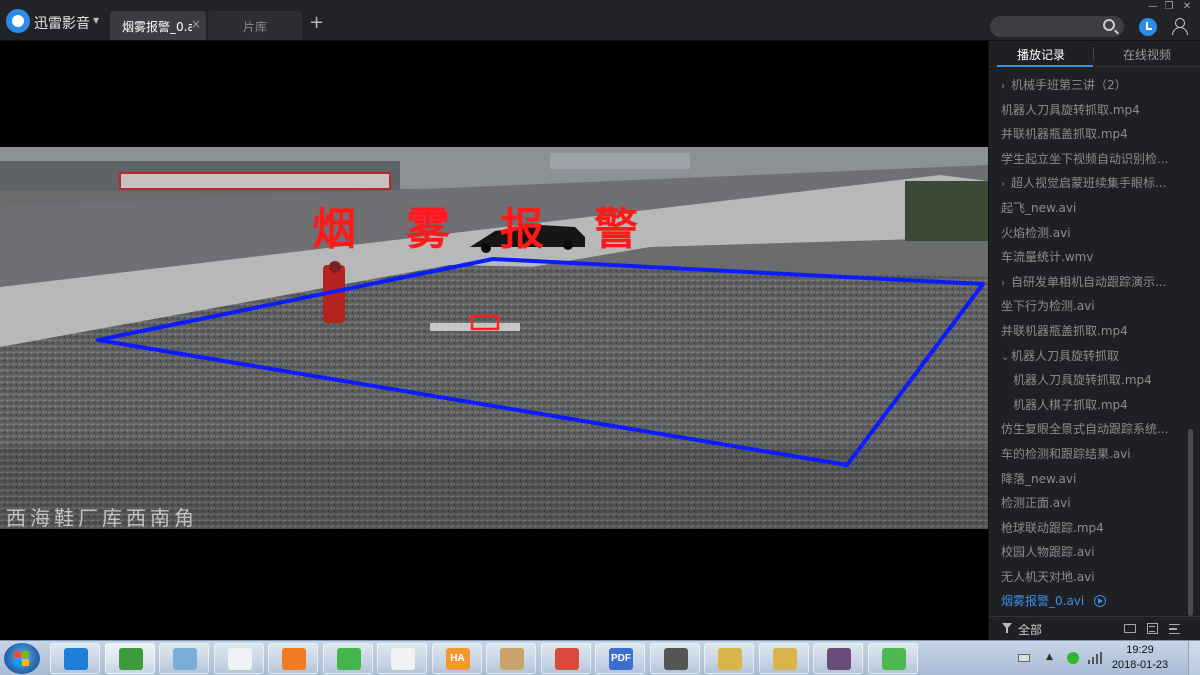 Image resolution: width=1200 pixels, height=675 pixels. Describe the element at coordinates (1039, 207) in the screenshot. I see `playlist-item-label: 起飞_new.avi` at that location.